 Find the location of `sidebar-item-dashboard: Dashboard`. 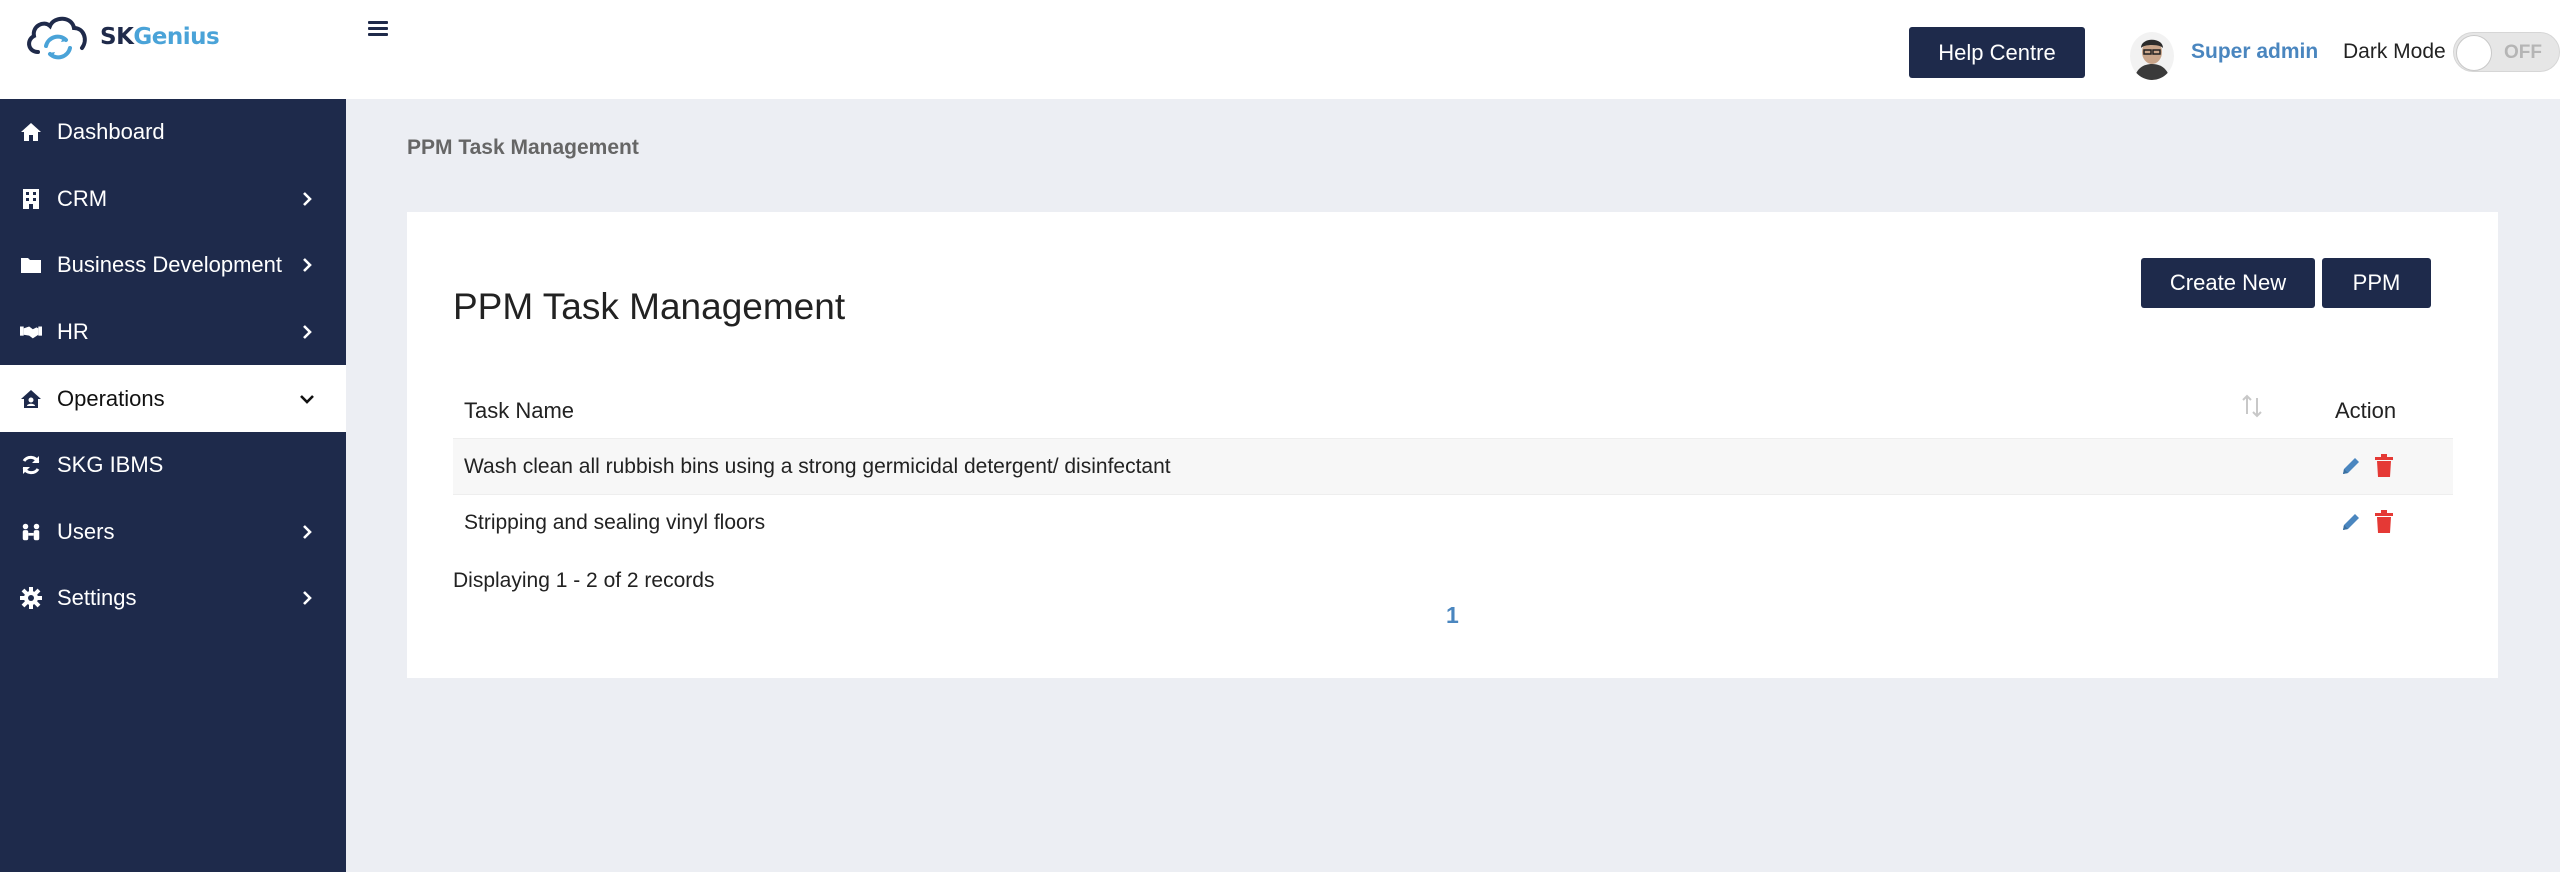

sidebar-item-dashboard: Dashboard is located at coordinates (173, 132).